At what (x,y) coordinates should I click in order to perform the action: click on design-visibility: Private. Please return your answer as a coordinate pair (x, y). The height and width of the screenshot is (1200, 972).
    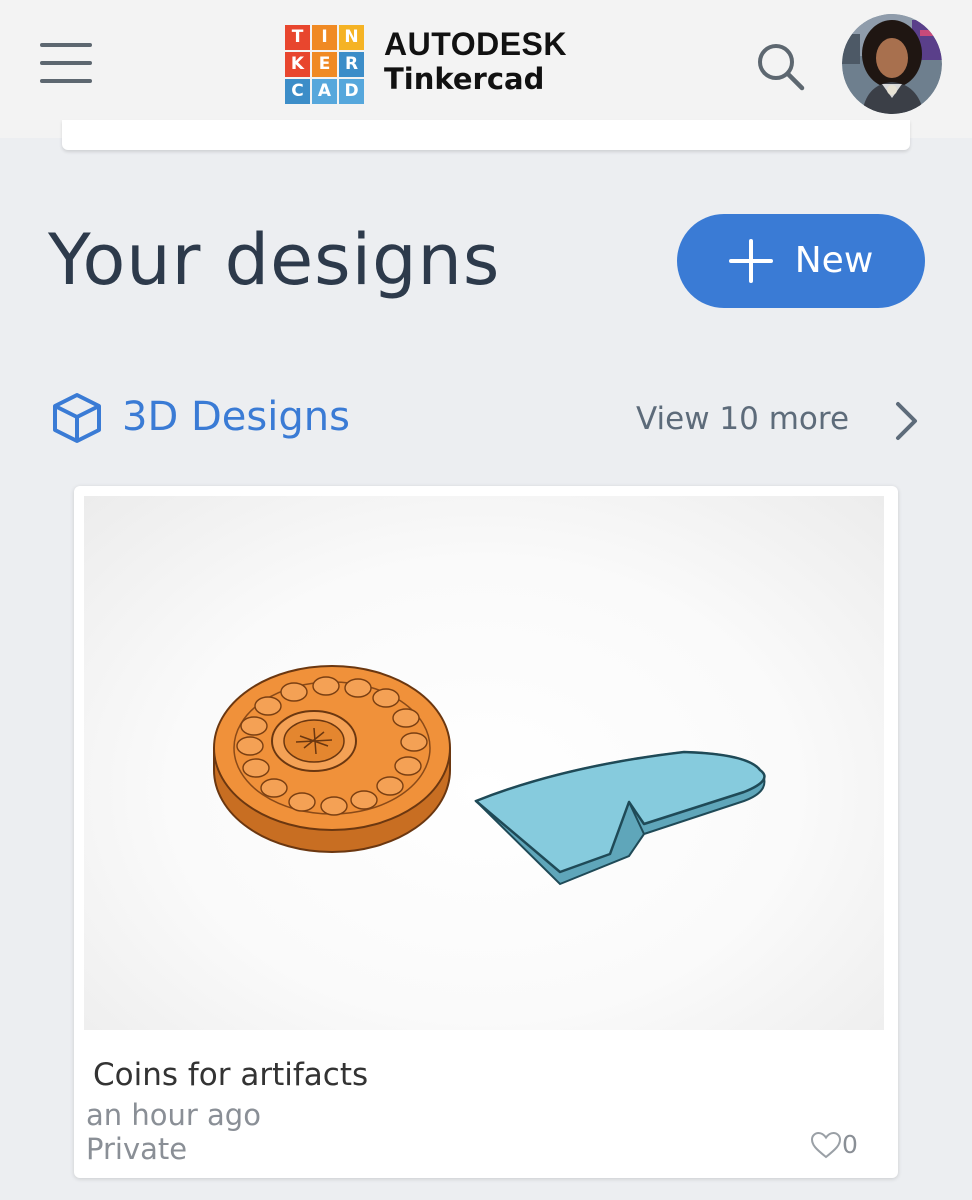
    Looking at the image, I should click on (137, 1149).